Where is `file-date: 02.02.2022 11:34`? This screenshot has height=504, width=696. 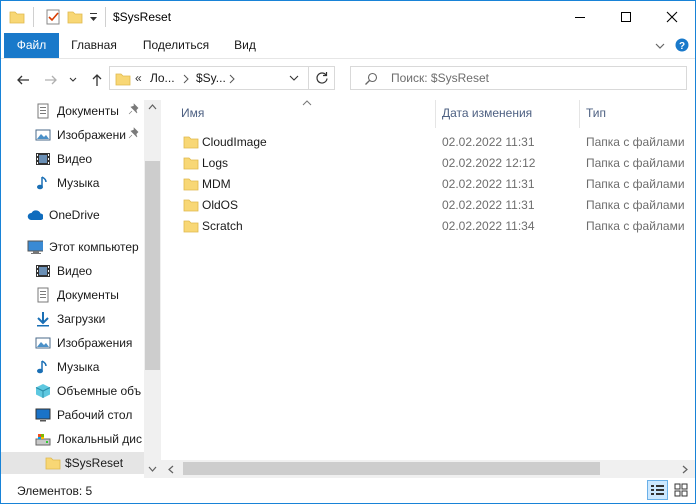
file-date: 02.02.2022 11:34 is located at coordinates (488, 226).